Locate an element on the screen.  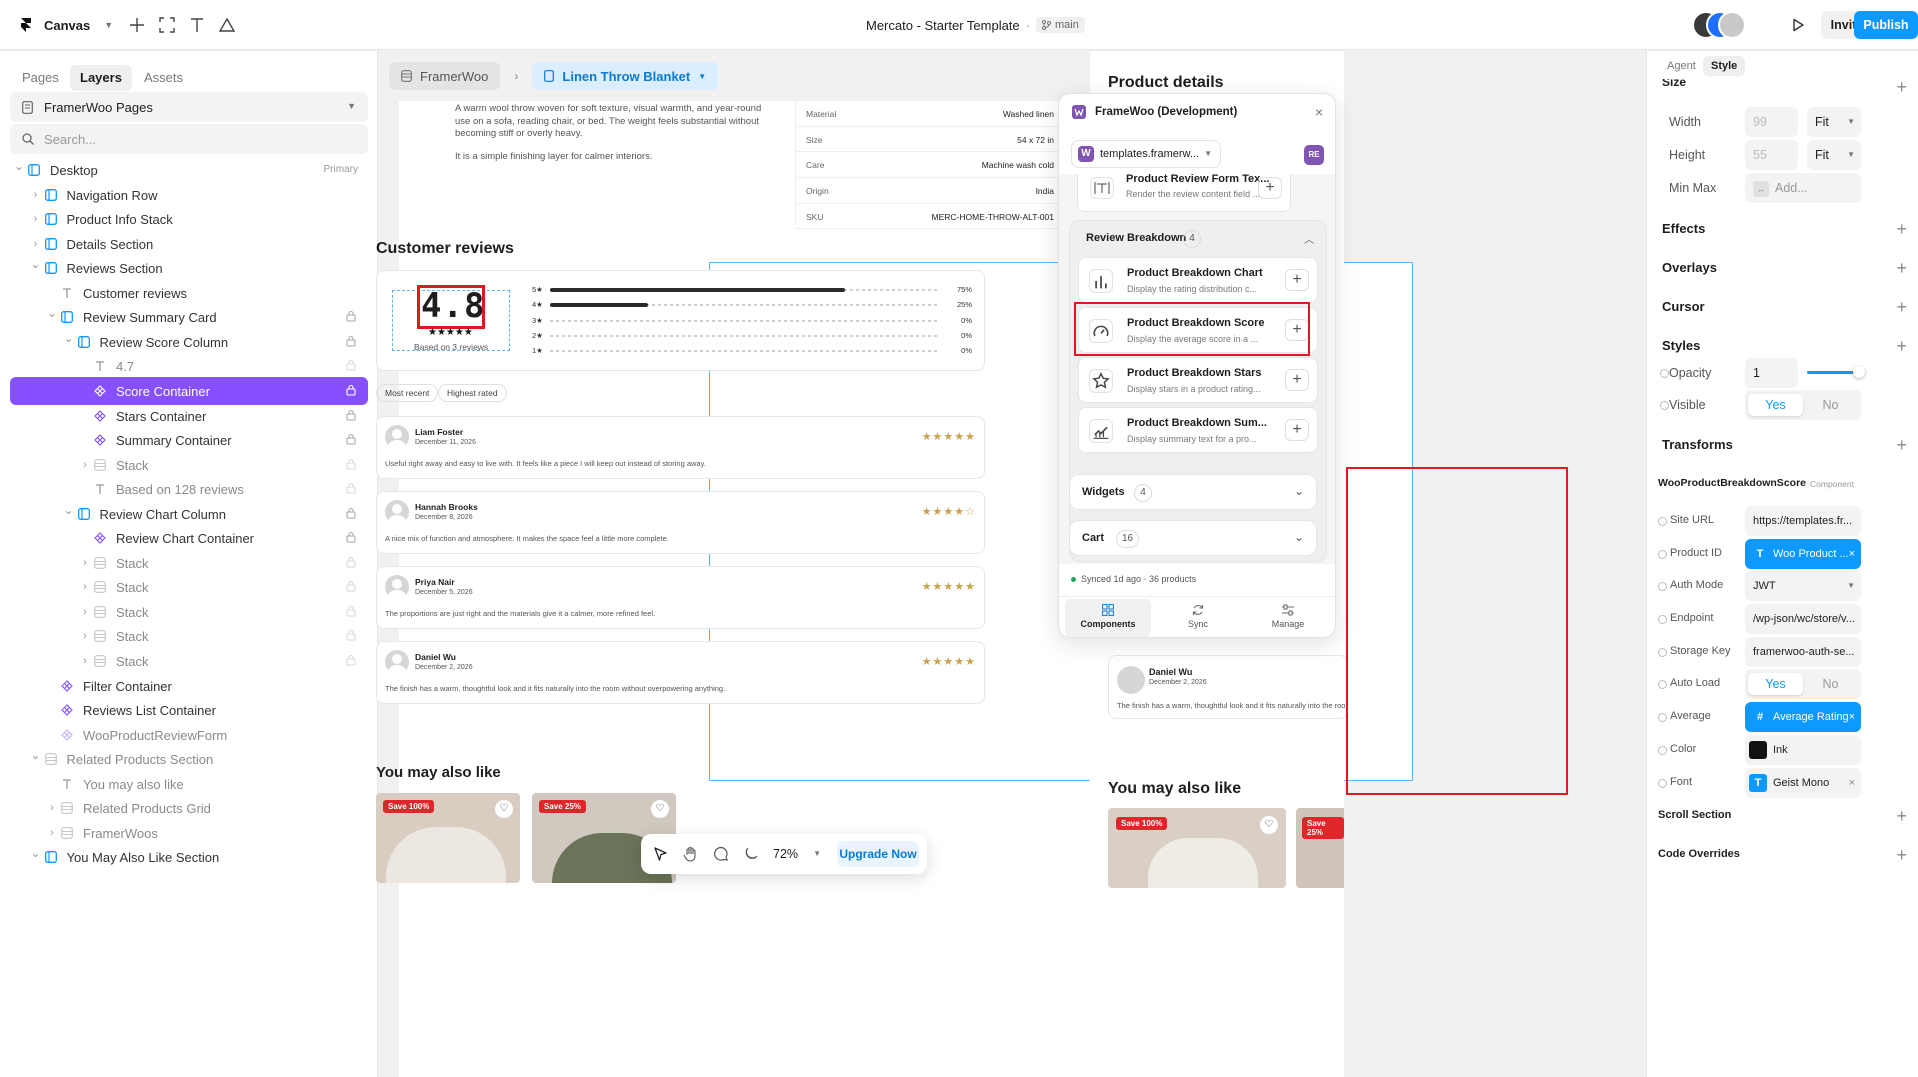
visible-toggle: Yes No is located at coordinates (1803, 405).